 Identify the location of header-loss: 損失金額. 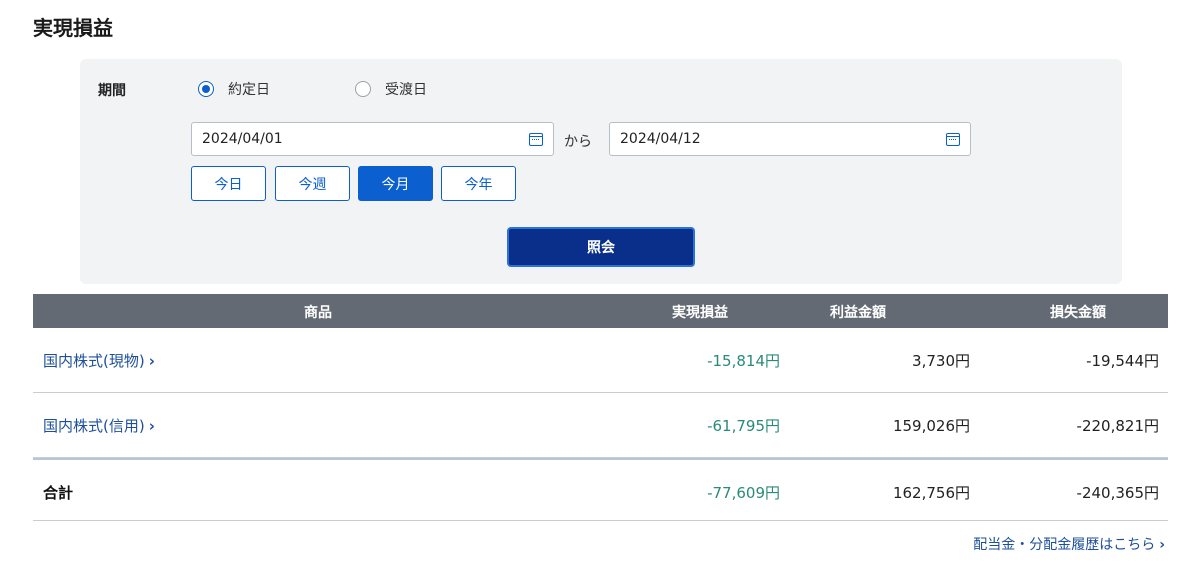
(1078, 313).